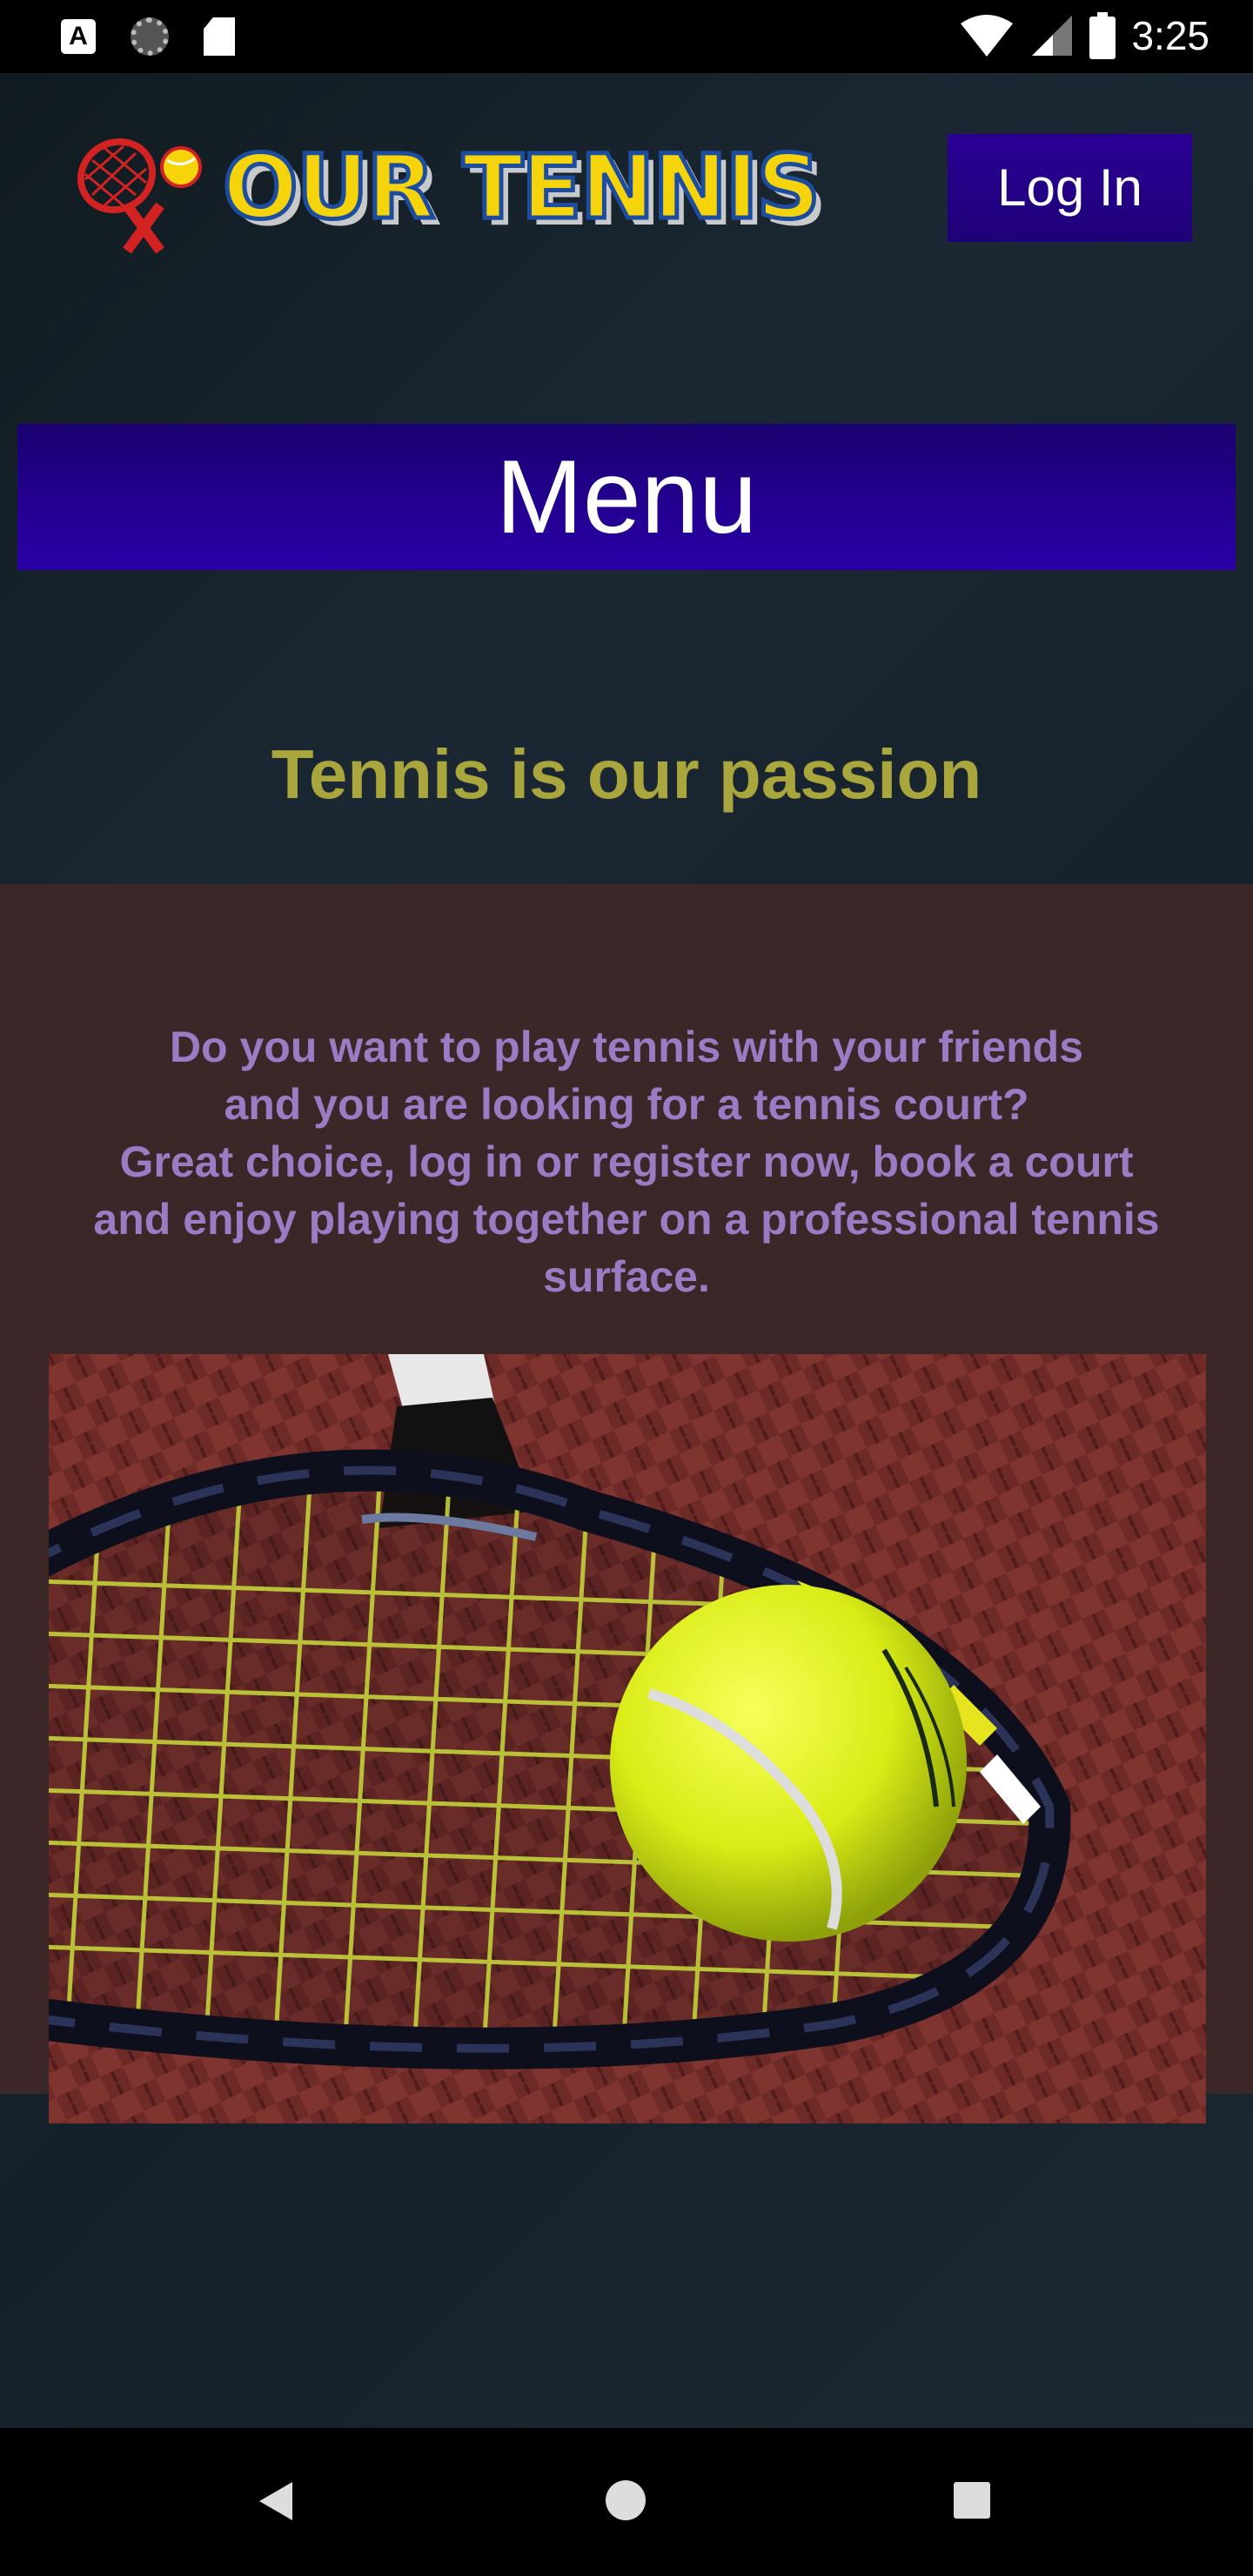 This screenshot has width=1253, height=2576. What do you see at coordinates (78, 37) in the screenshot?
I see `text-app-icon: A` at bounding box center [78, 37].